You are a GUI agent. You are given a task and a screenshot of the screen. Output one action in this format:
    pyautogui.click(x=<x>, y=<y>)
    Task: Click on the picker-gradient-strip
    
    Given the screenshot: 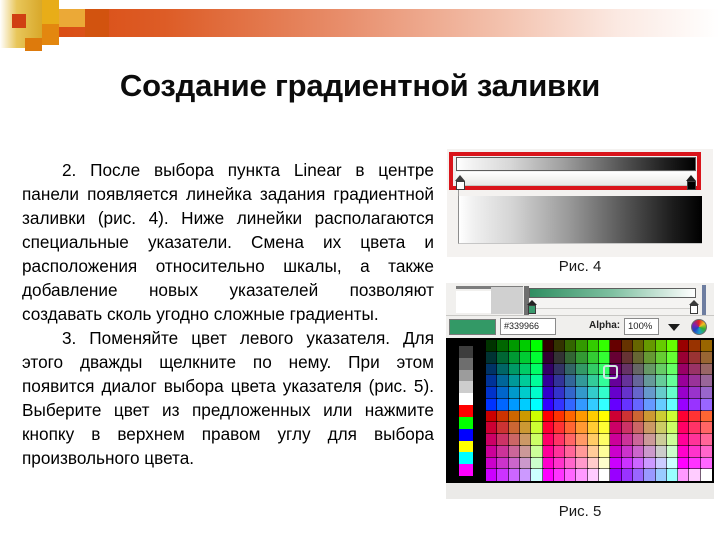 What is the action you would take?
    pyautogui.click(x=612, y=293)
    